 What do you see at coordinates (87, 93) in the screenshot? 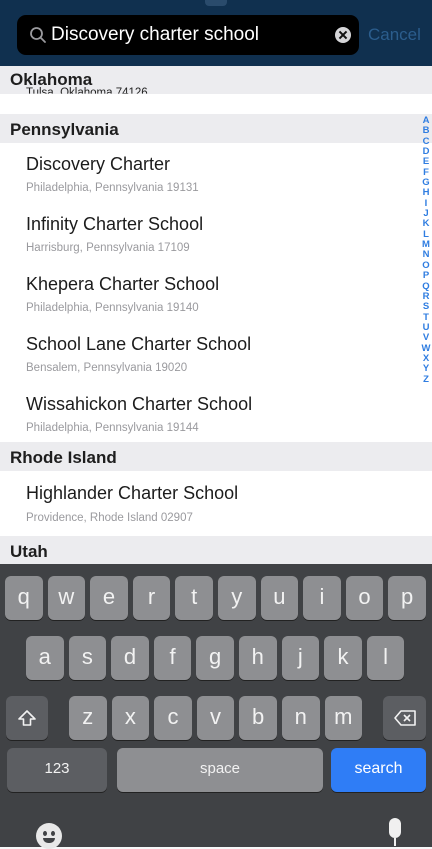
I see `list-item-address: Tulsa, Oklahoma 74126` at bounding box center [87, 93].